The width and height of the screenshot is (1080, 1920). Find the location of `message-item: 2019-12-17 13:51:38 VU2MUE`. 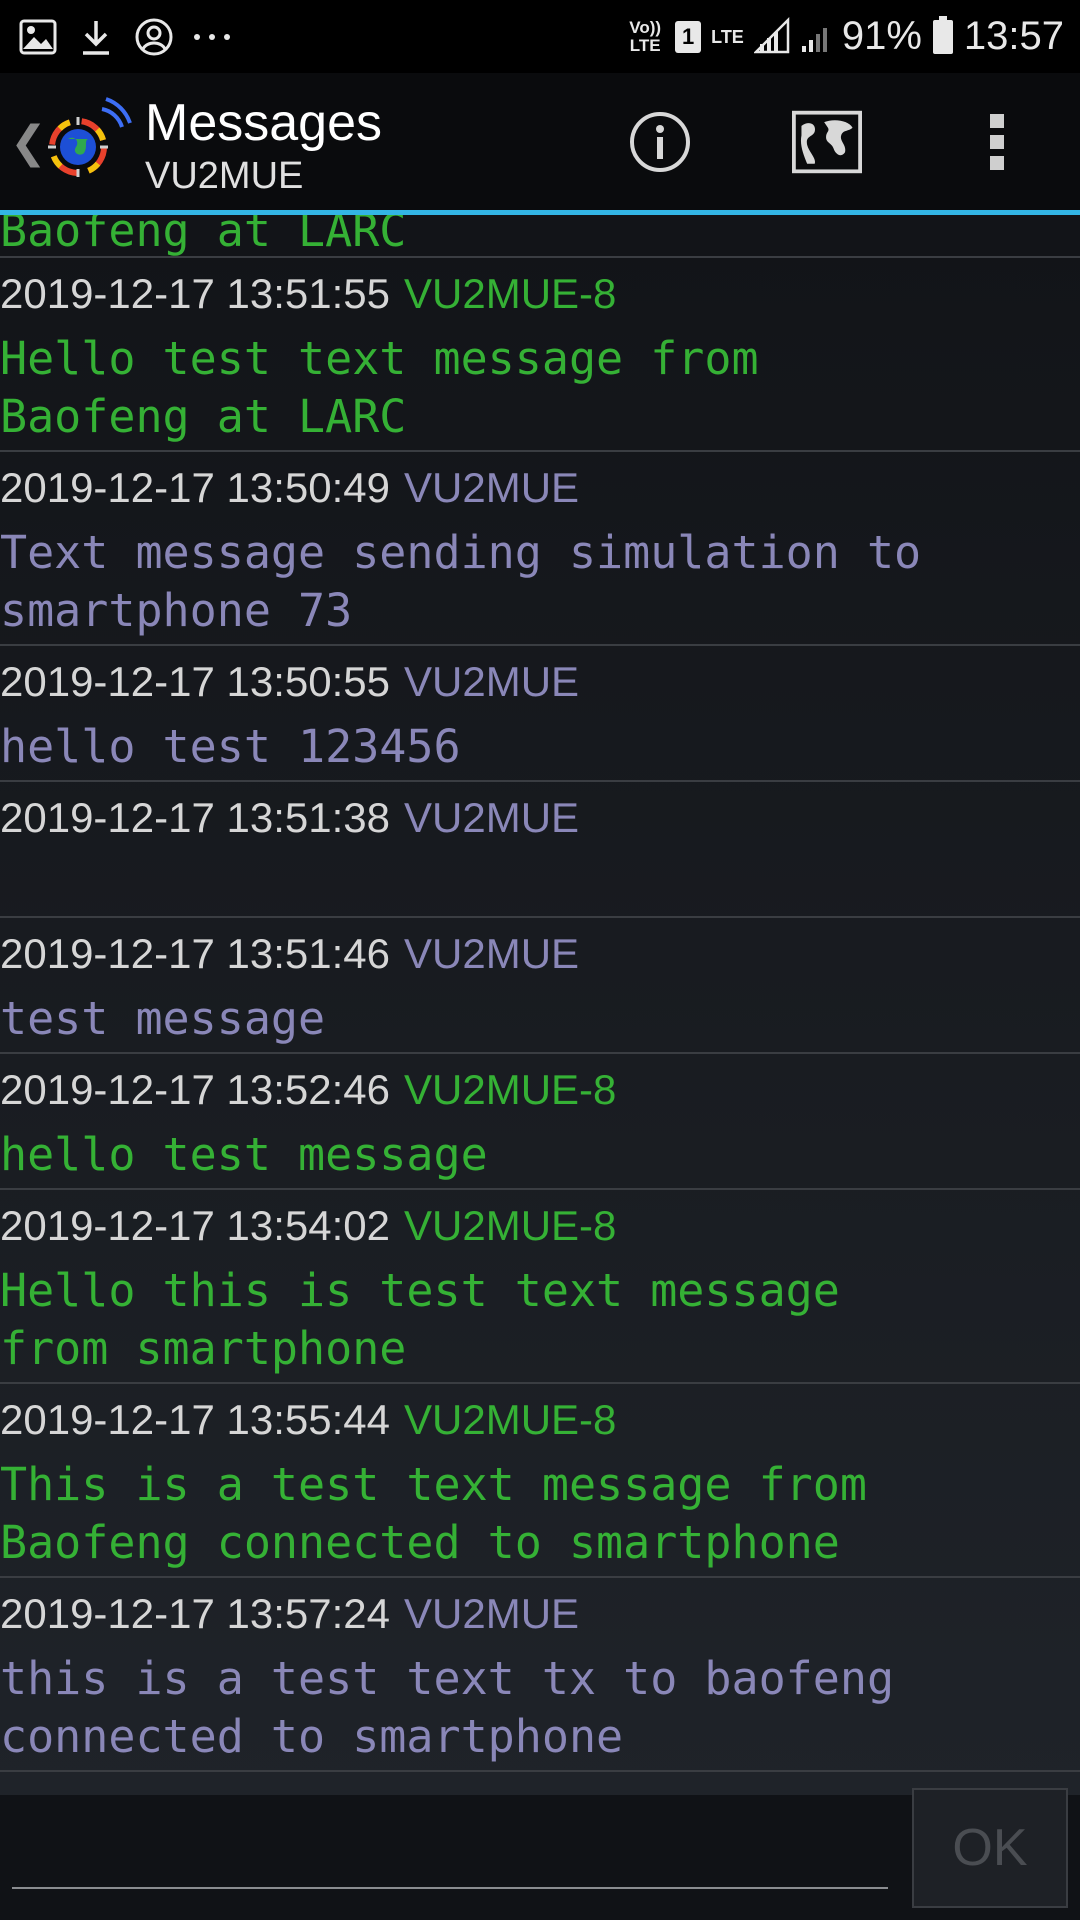

message-item: 2019-12-17 13:51:38 VU2MUE is located at coordinates (540, 850).